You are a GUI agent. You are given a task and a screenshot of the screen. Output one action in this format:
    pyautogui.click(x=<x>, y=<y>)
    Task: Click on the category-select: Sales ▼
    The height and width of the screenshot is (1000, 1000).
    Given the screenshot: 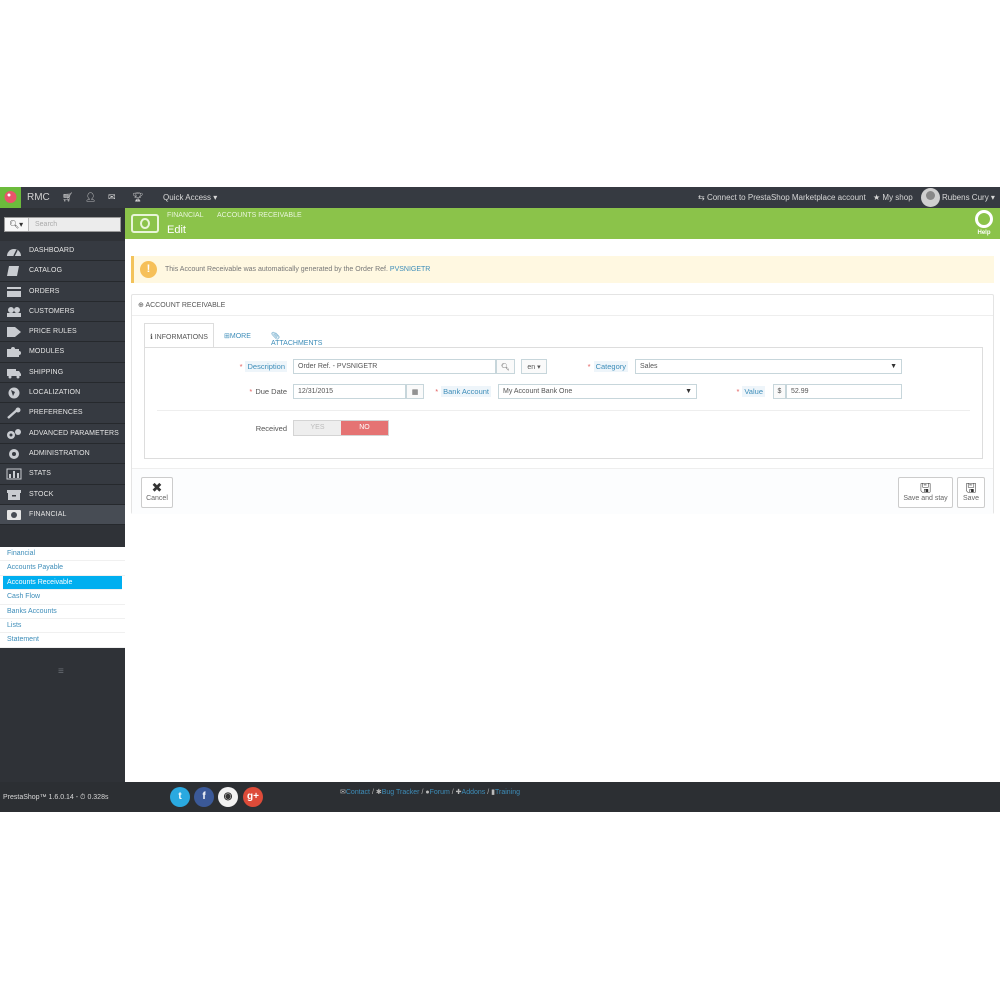 What is the action you would take?
    pyautogui.click(x=768, y=366)
    